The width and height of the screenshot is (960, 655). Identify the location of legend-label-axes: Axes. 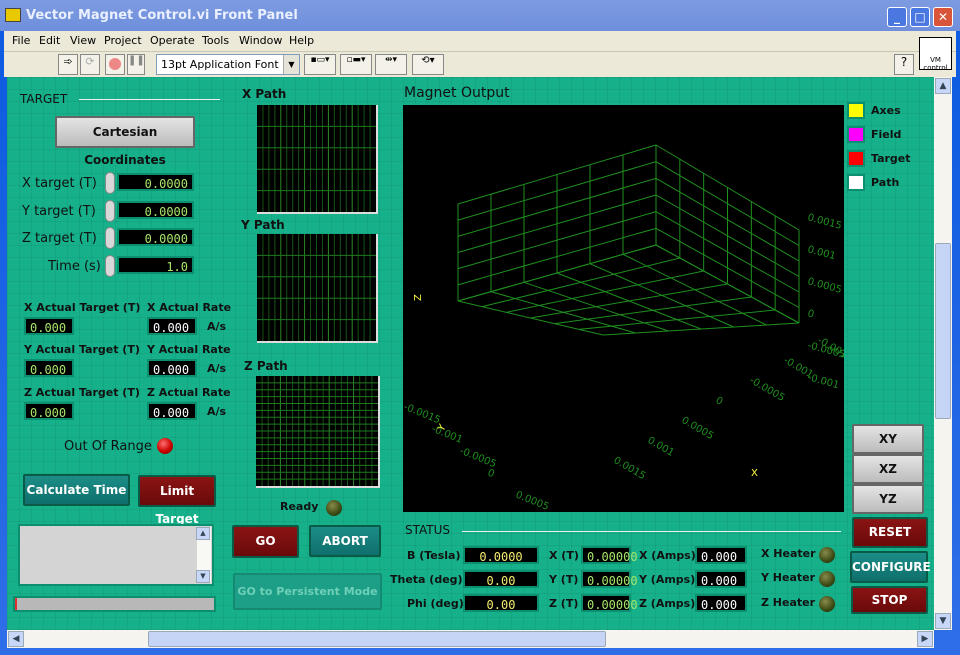
(886, 110).